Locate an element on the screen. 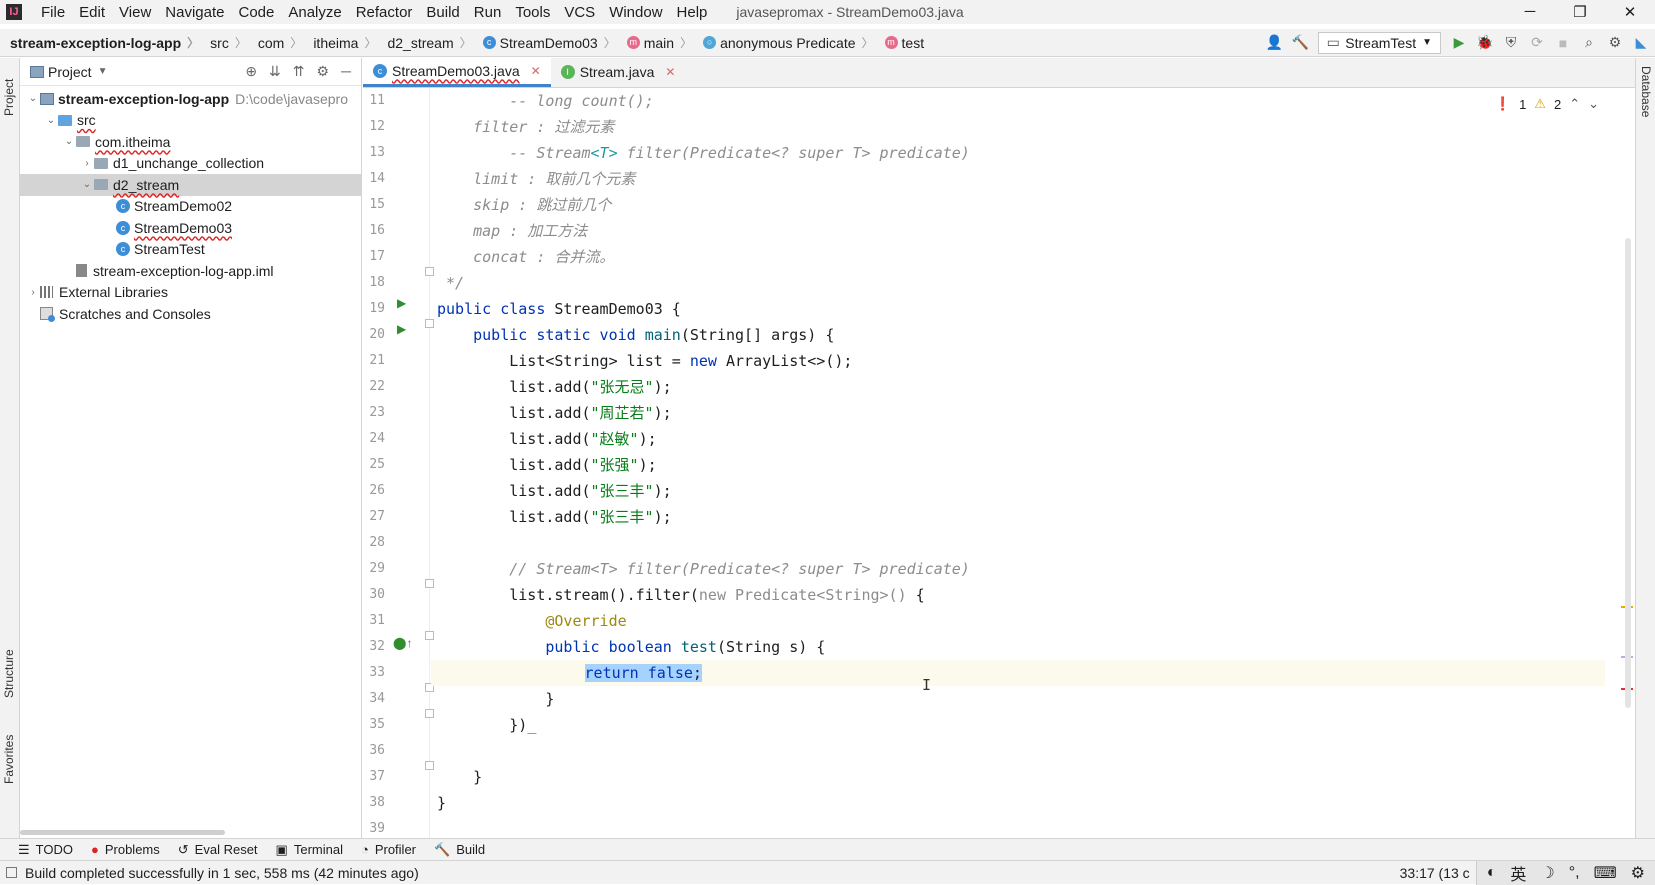 The width and height of the screenshot is (1655, 885). tree-item-scratches: Scratches and Consoles is located at coordinates (190, 314).